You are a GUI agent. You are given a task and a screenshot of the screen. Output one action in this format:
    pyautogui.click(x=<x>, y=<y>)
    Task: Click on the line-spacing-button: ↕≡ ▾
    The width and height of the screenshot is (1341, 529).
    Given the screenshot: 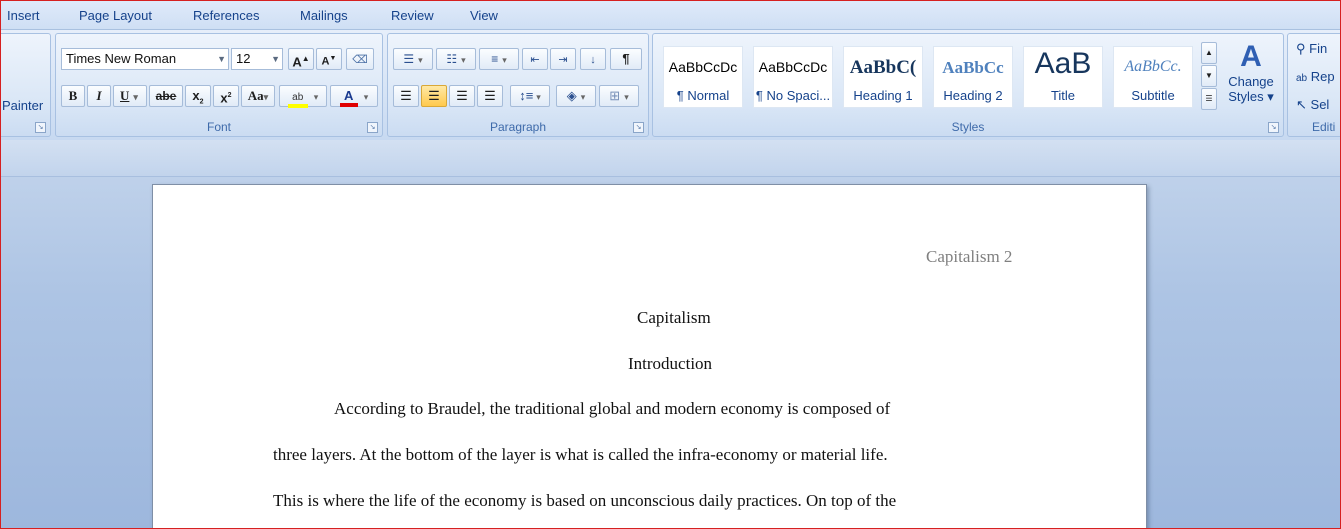 What is the action you would take?
    pyautogui.click(x=530, y=96)
    